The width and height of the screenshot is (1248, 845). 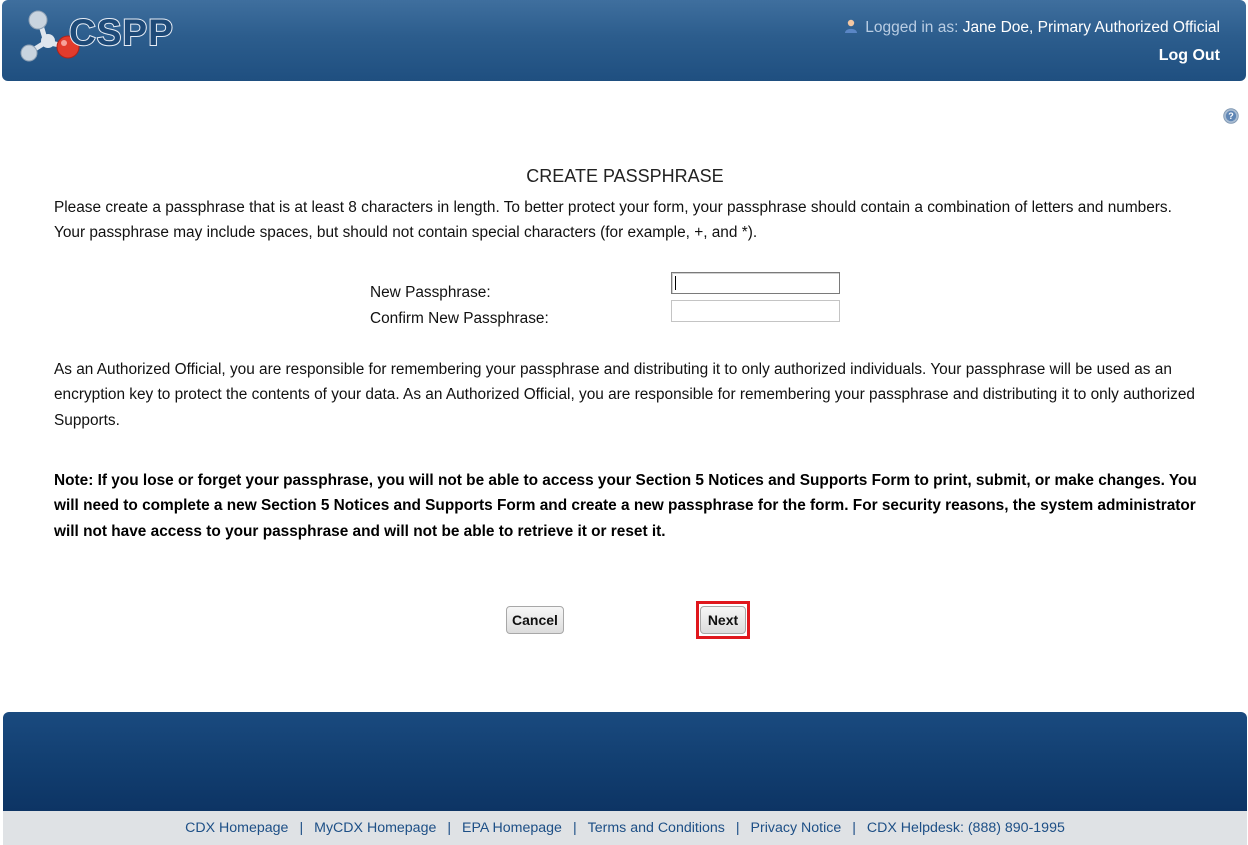 What do you see at coordinates (1091, 27) in the screenshot?
I see `user-name: Jane Doe, Primary Authorized Official` at bounding box center [1091, 27].